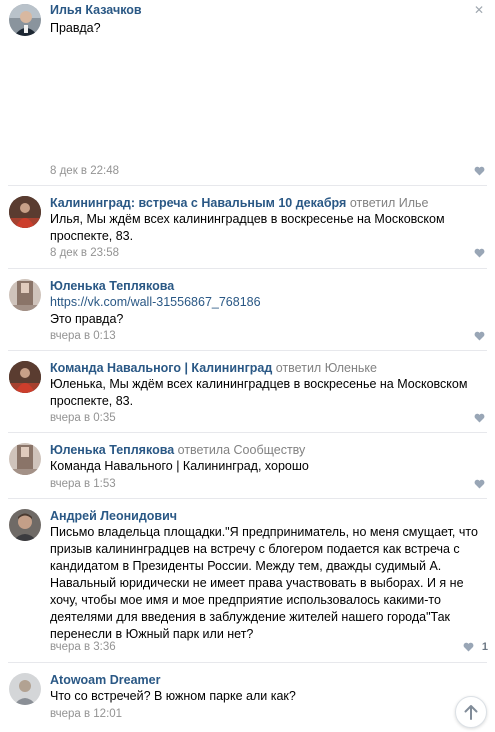 The width and height of the screenshot is (495, 732). I want to click on comment-date: вчера в 0:35, so click(83, 418).